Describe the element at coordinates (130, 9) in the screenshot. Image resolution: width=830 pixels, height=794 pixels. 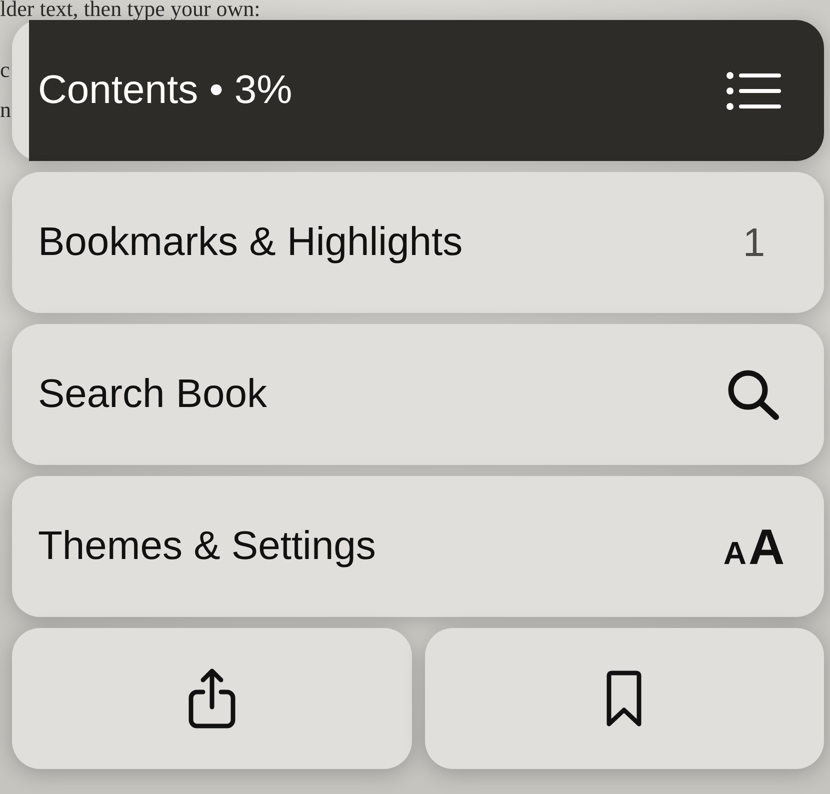
I see `page-text: lder text, then type your own:` at that location.